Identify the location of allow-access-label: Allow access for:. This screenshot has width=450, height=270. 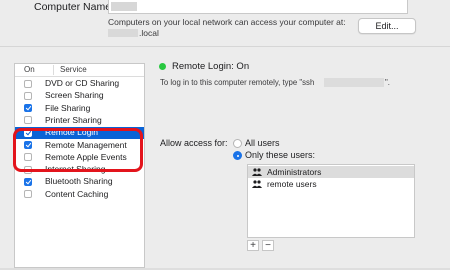
(194, 143).